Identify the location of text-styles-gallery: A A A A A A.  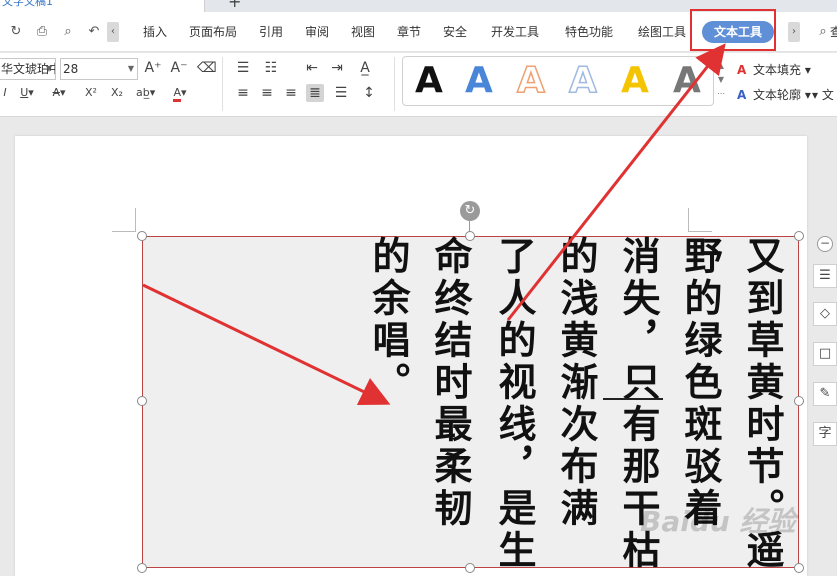
(558, 81).